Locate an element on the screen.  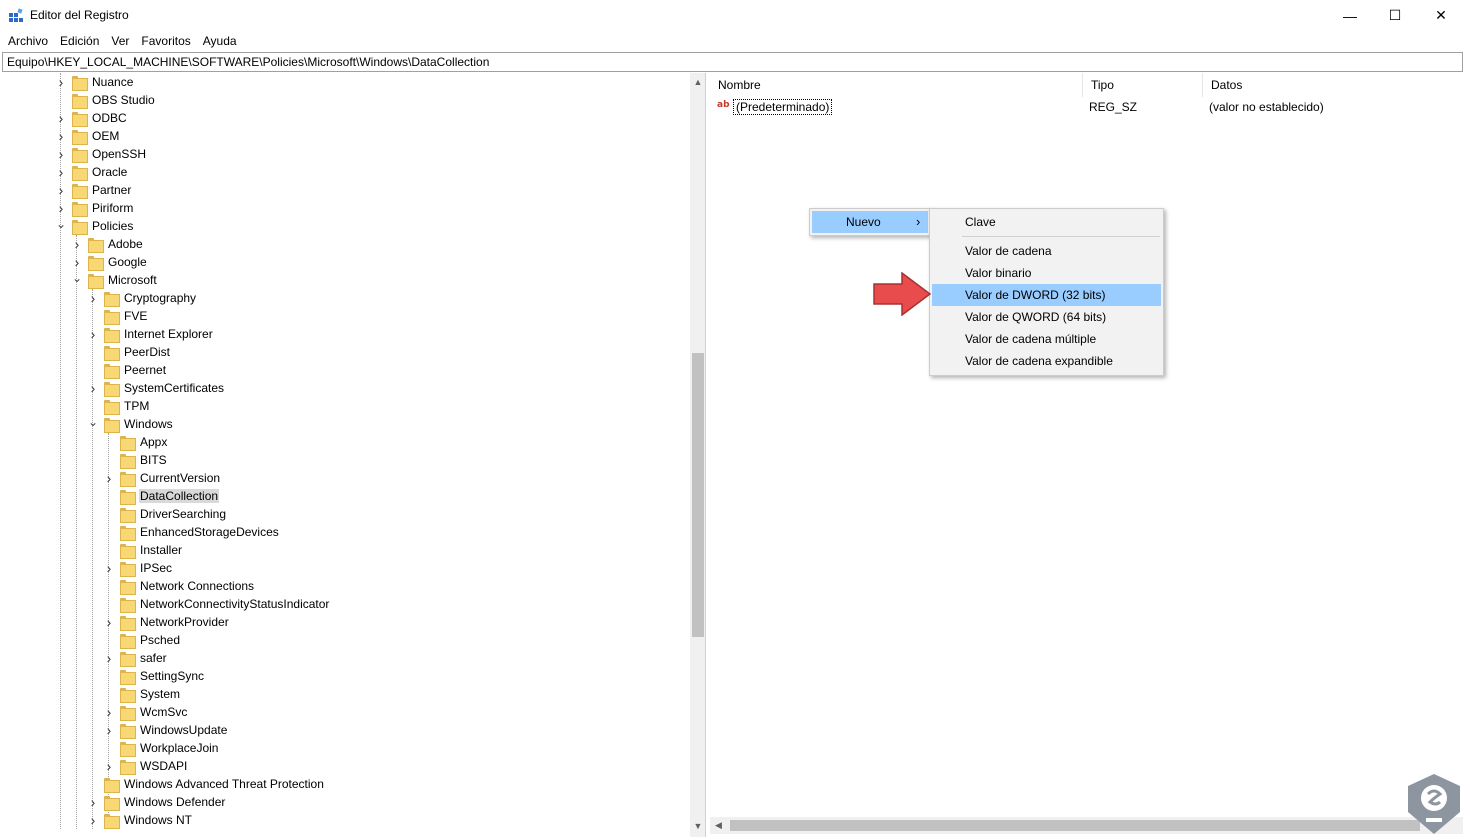
tree-node: TPM is located at coordinates (119, 406).